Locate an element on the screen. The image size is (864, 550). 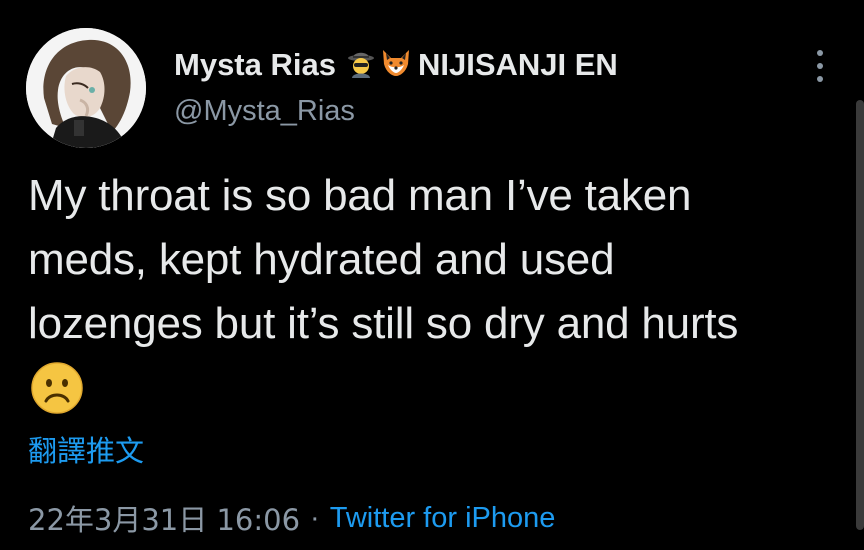
tweet-meta: 22年3月31日 16:06 · Twitter for iPhone is located at coordinates (291, 518).